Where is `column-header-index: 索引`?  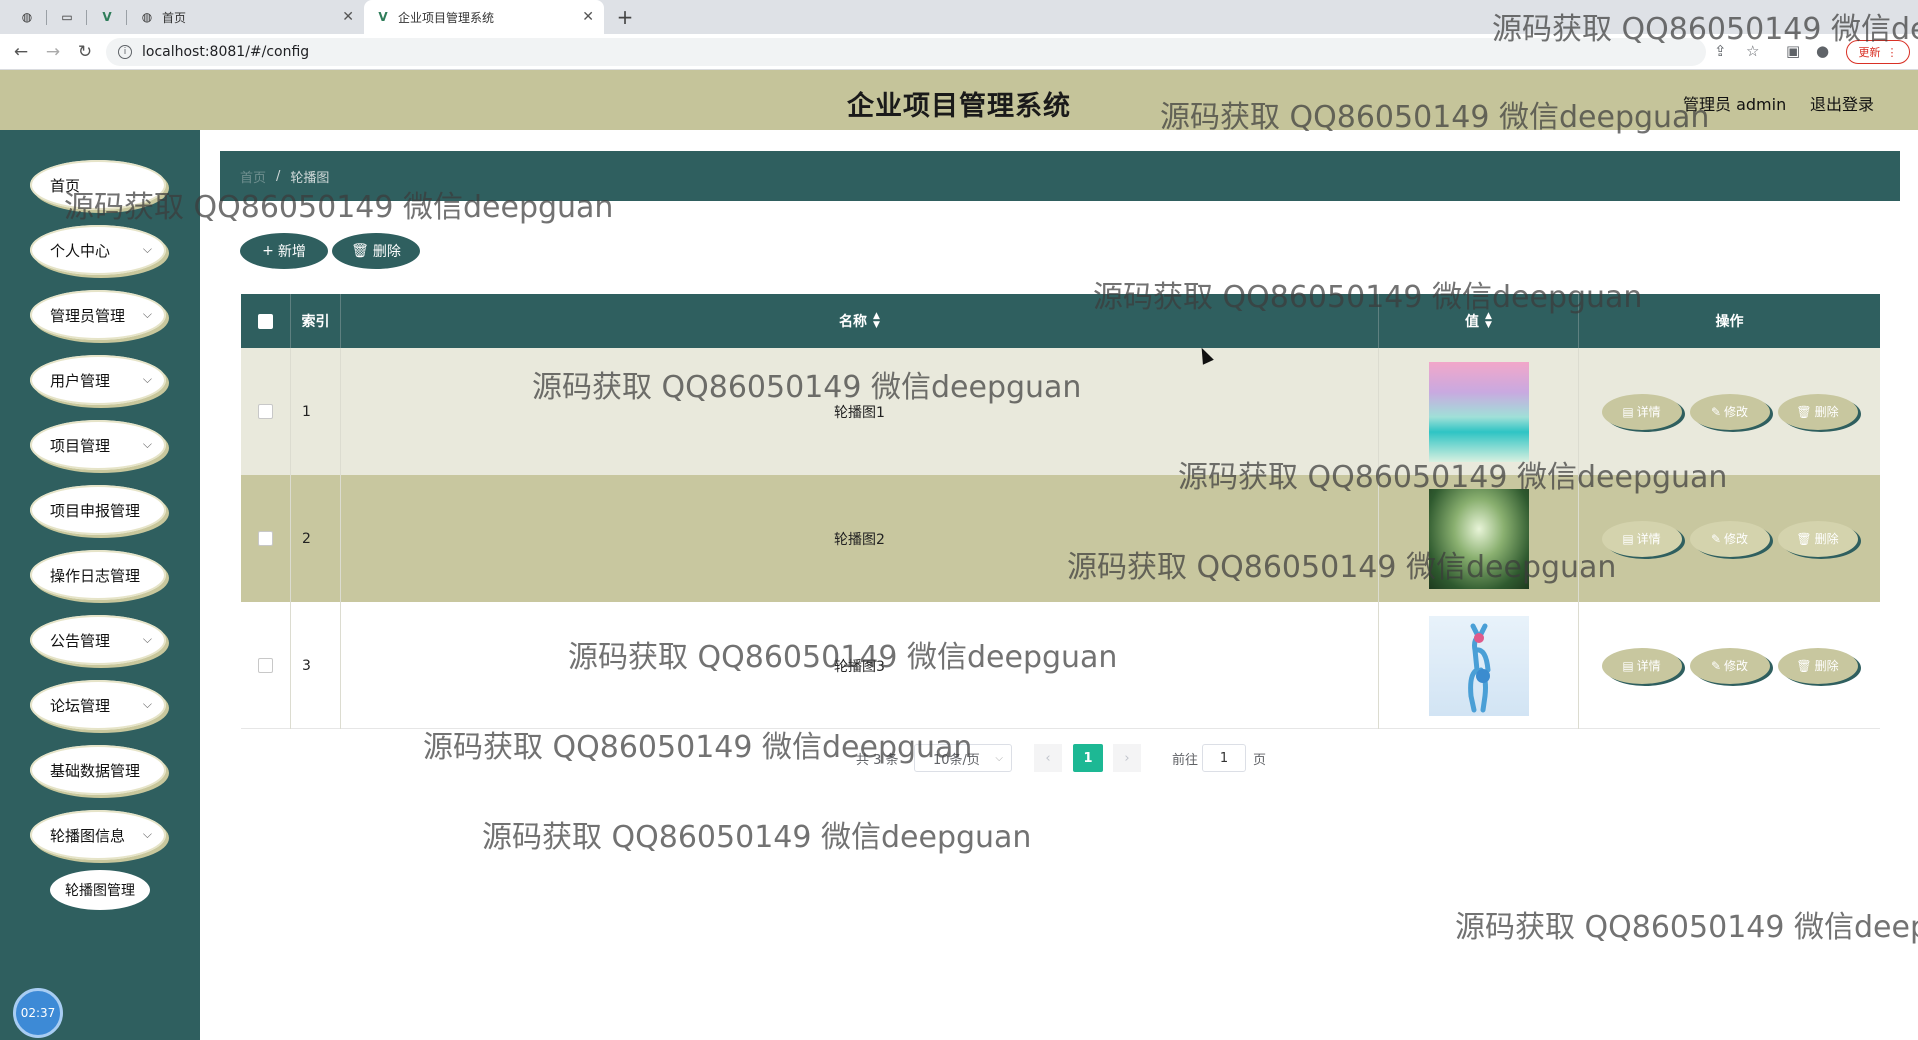
column-header-index: 索引 is located at coordinates (316, 321).